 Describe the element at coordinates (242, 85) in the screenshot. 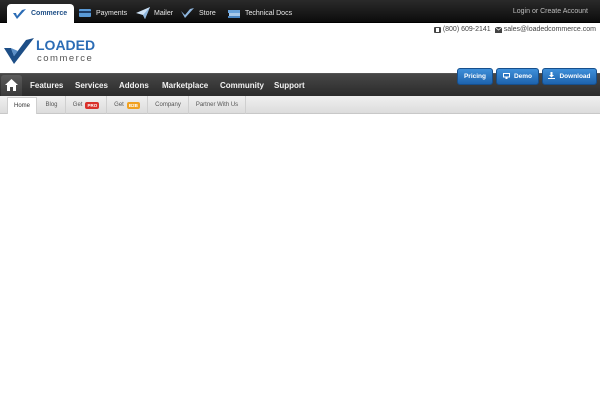

I see `nav-community: Community` at that location.